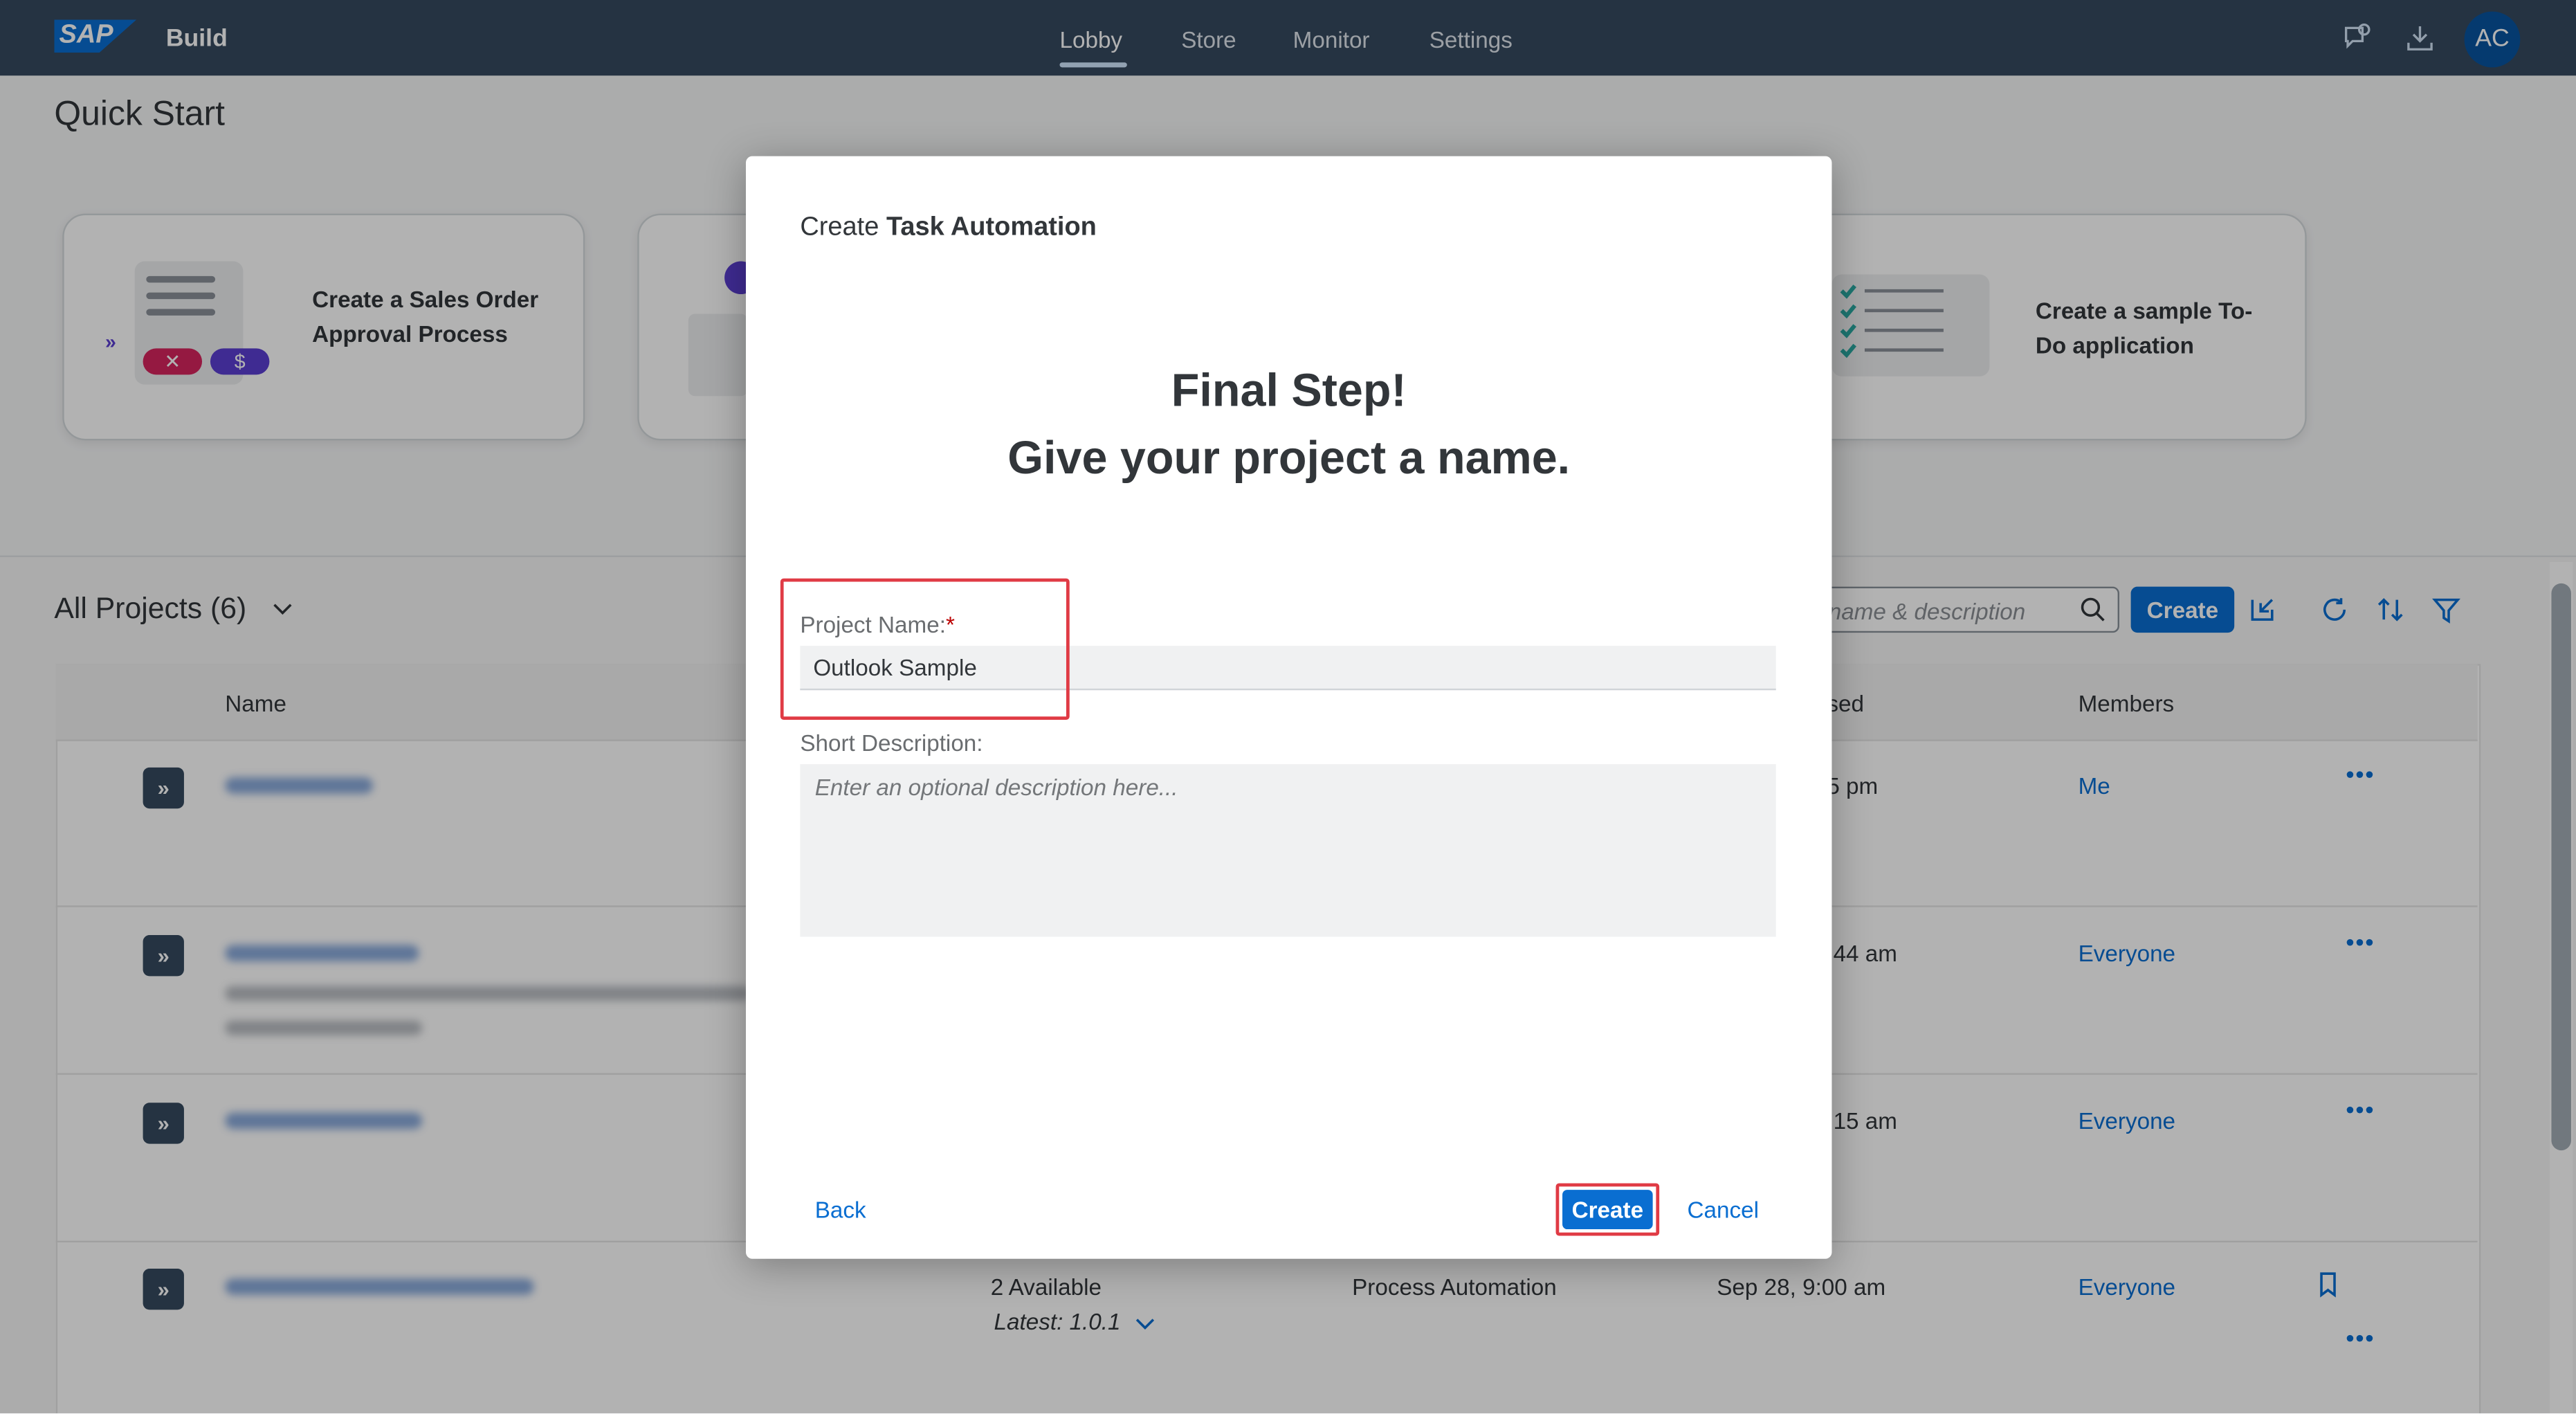 This screenshot has width=2576, height=1414. Describe the element at coordinates (1607, 1209) in the screenshot. I see `highlight-create-button` at that location.